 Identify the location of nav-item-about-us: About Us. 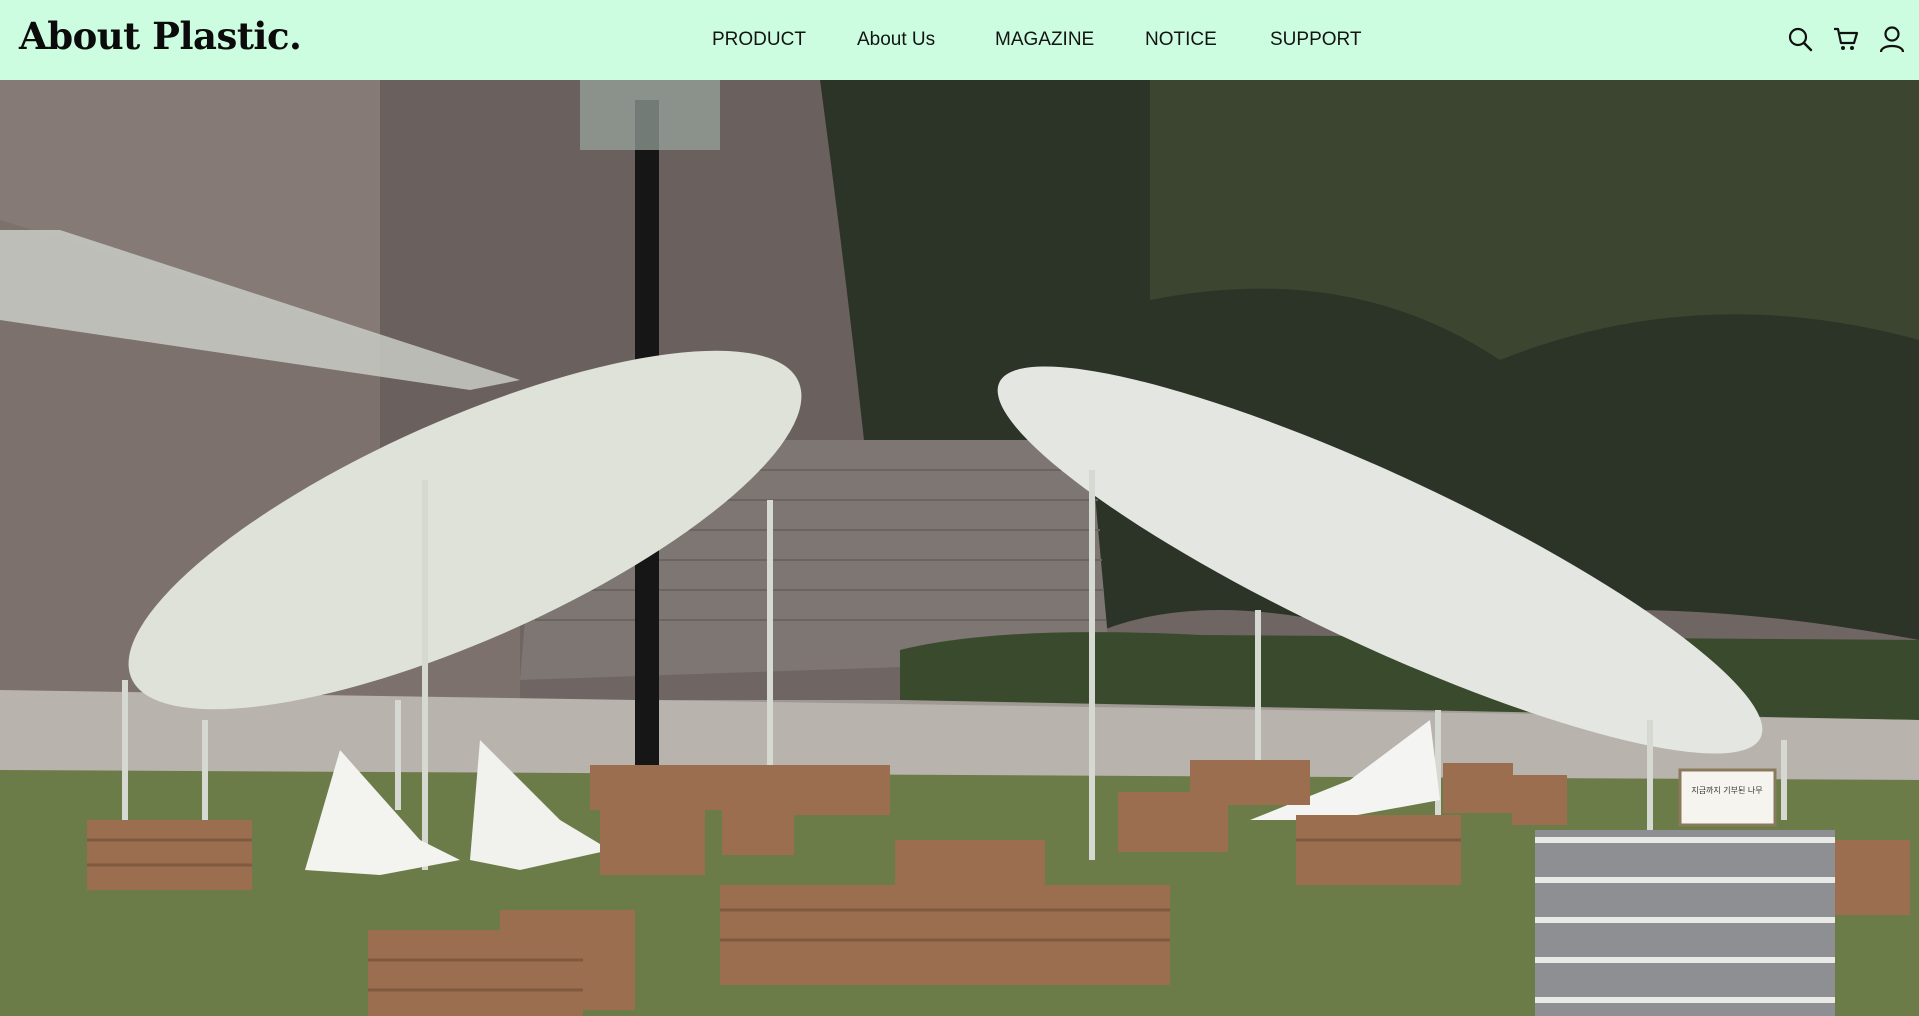
(896, 40).